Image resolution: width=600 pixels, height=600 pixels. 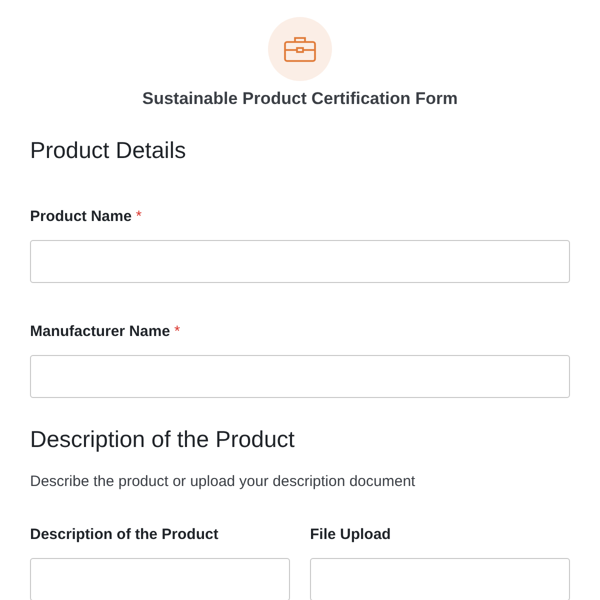 I want to click on section-description: Describe the product or upload your description document, so click(x=223, y=481).